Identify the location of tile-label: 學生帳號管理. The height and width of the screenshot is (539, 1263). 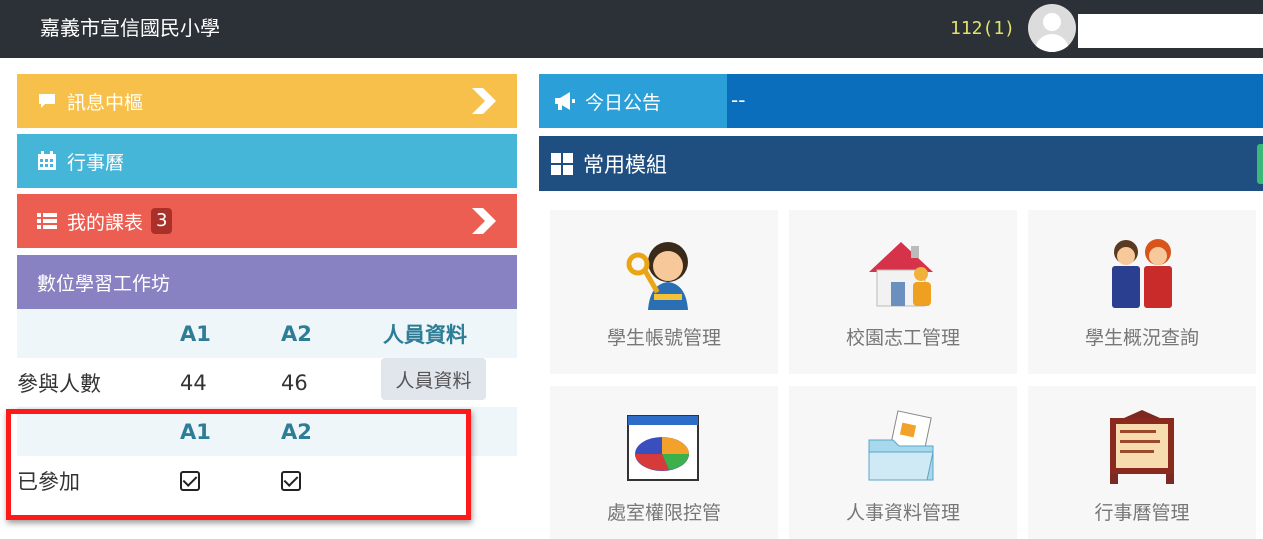
(663, 338).